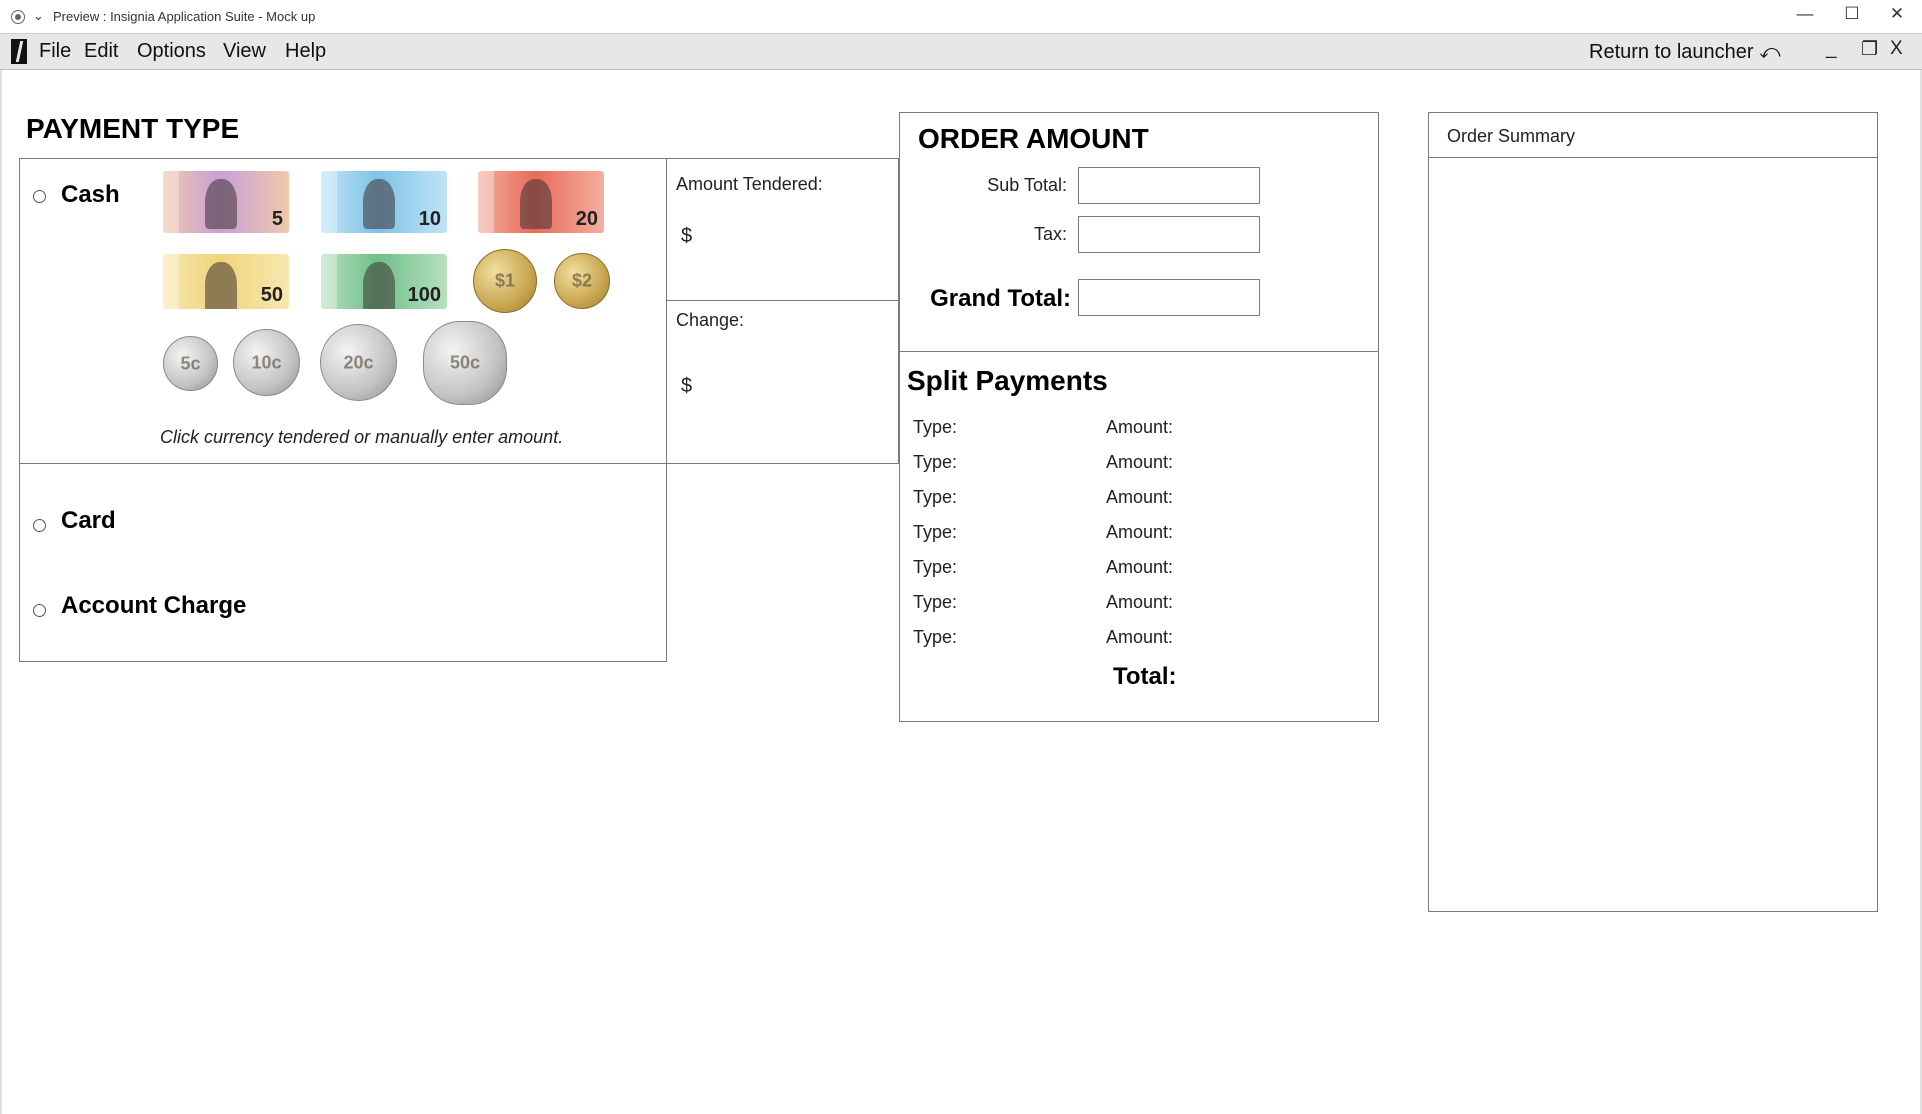 This screenshot has height=1114, width=1922. I want to click on app-logo-icon, so click(19, 51).